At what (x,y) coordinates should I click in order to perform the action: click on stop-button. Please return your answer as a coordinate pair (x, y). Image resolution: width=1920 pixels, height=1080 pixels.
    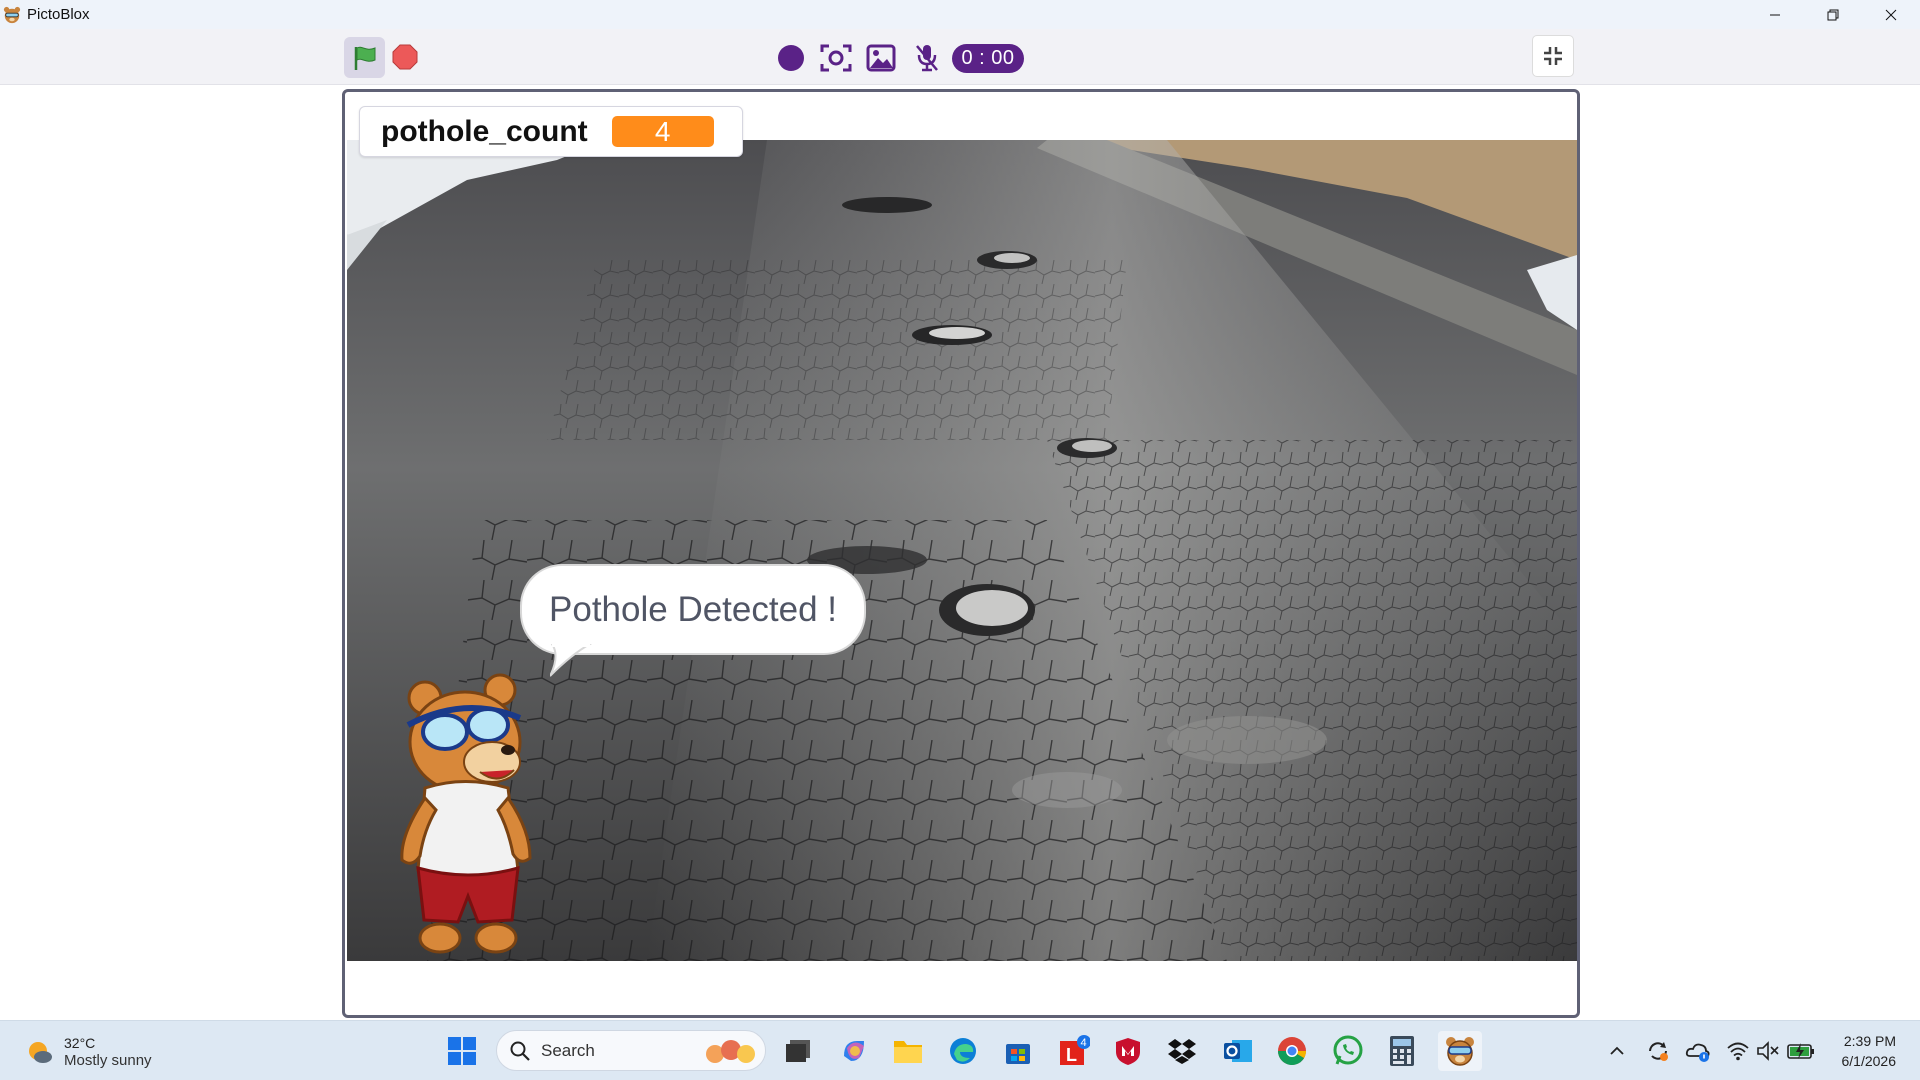
    Looking at the image, I should click on (405, 57).